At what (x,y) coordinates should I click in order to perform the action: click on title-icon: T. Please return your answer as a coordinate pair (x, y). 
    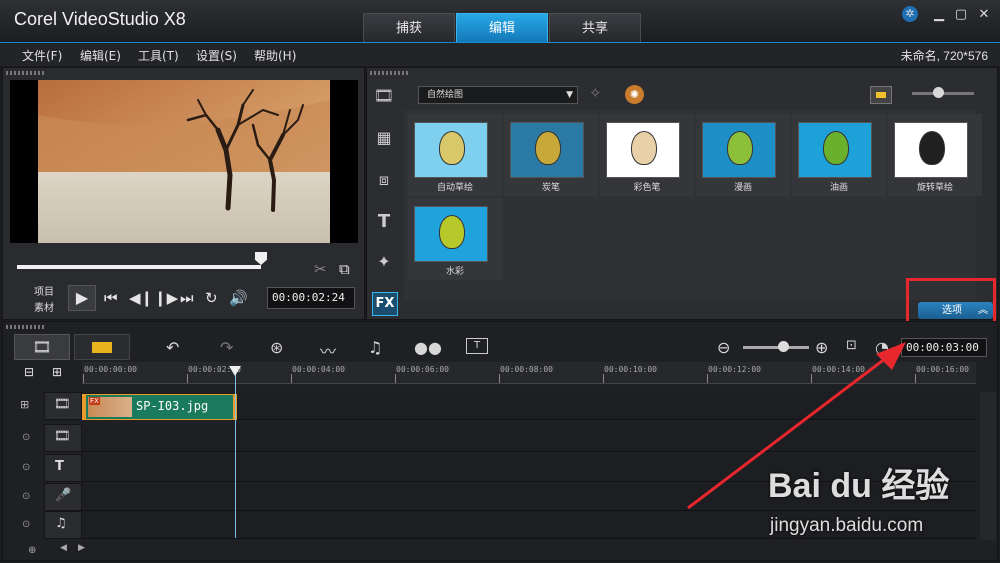
    Looking at the image, I should click on (384, 223).